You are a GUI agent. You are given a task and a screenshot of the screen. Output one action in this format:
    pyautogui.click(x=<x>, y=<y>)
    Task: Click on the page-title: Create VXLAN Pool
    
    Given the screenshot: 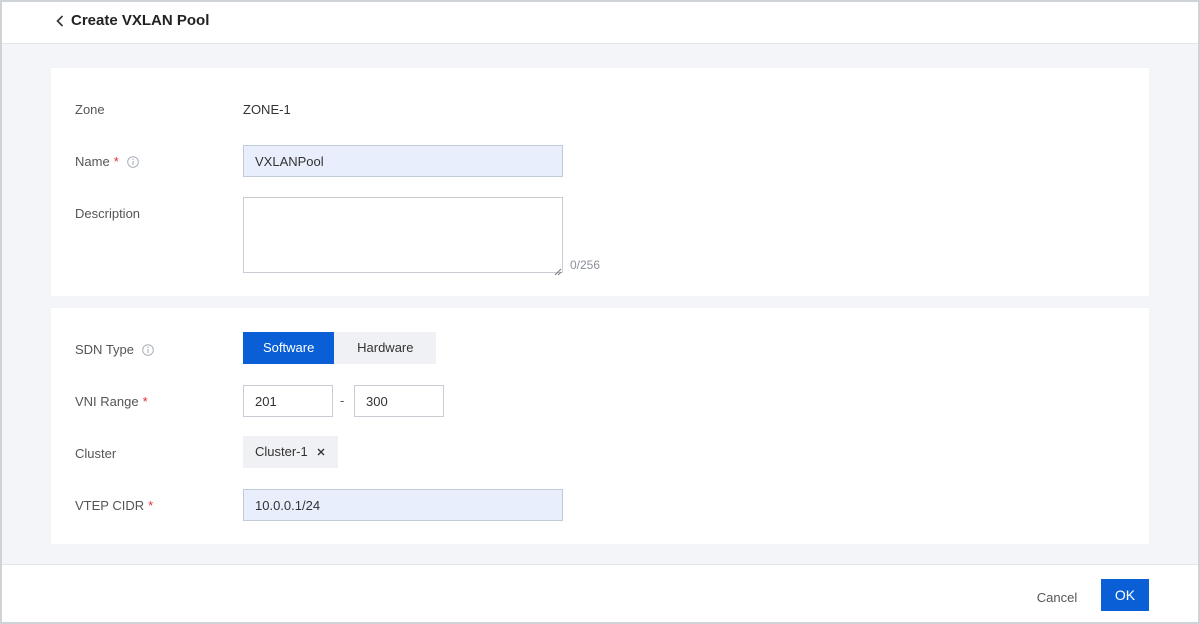 What is the action you would take?
    pyautogui.click(x=140, y=20)
    